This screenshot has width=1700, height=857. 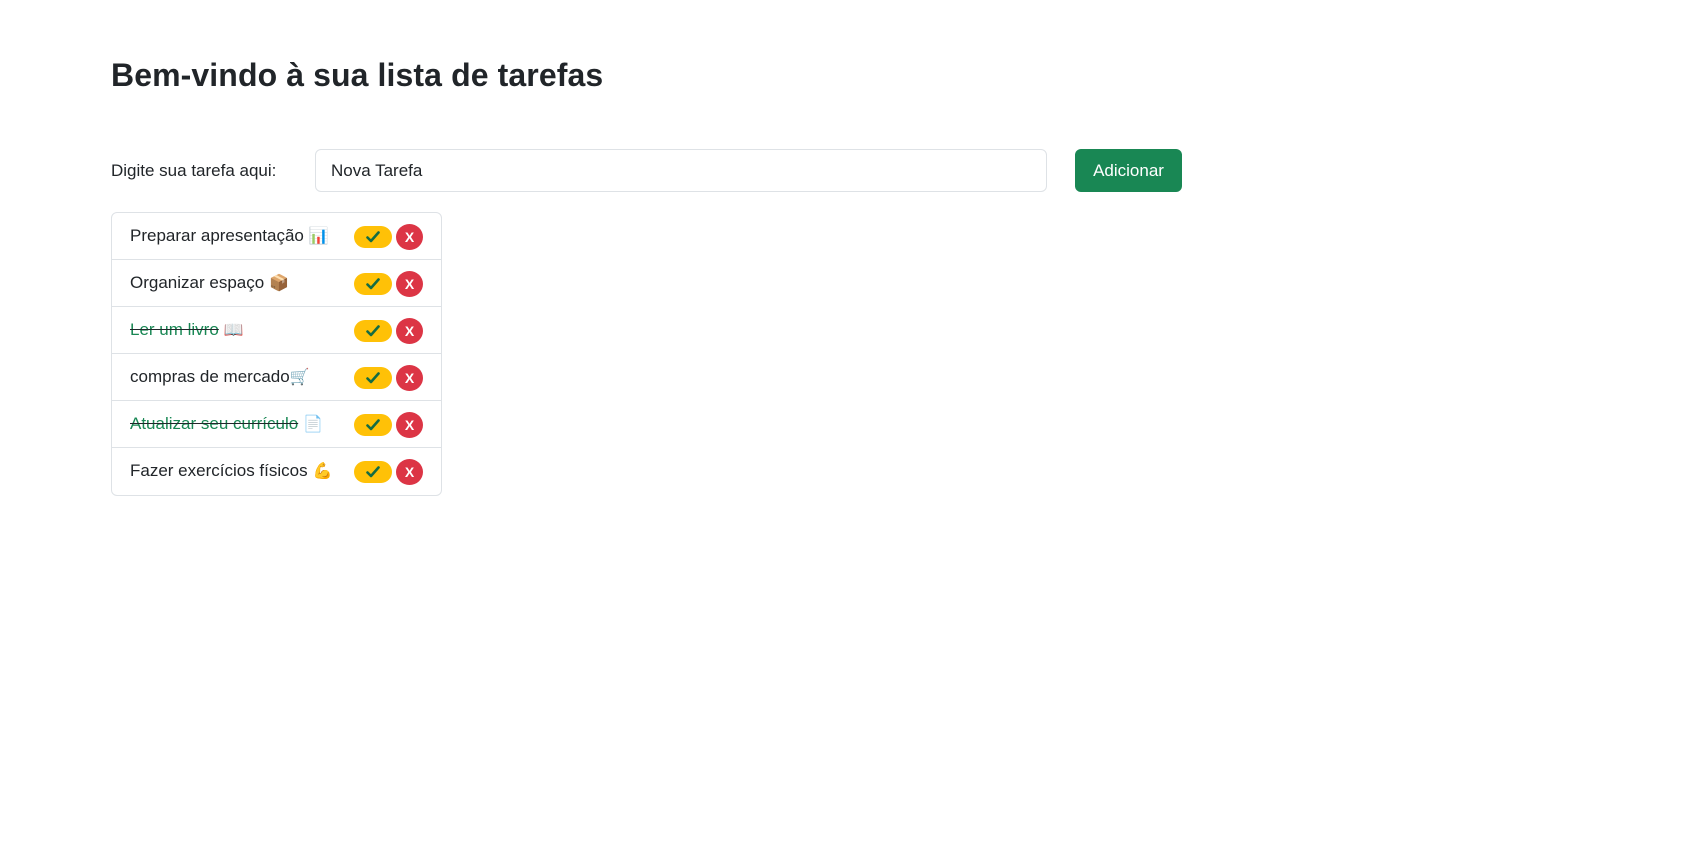 I want to click on task-item: Fazer exercícios físicos 💪 X, so click(x=276, y=471).